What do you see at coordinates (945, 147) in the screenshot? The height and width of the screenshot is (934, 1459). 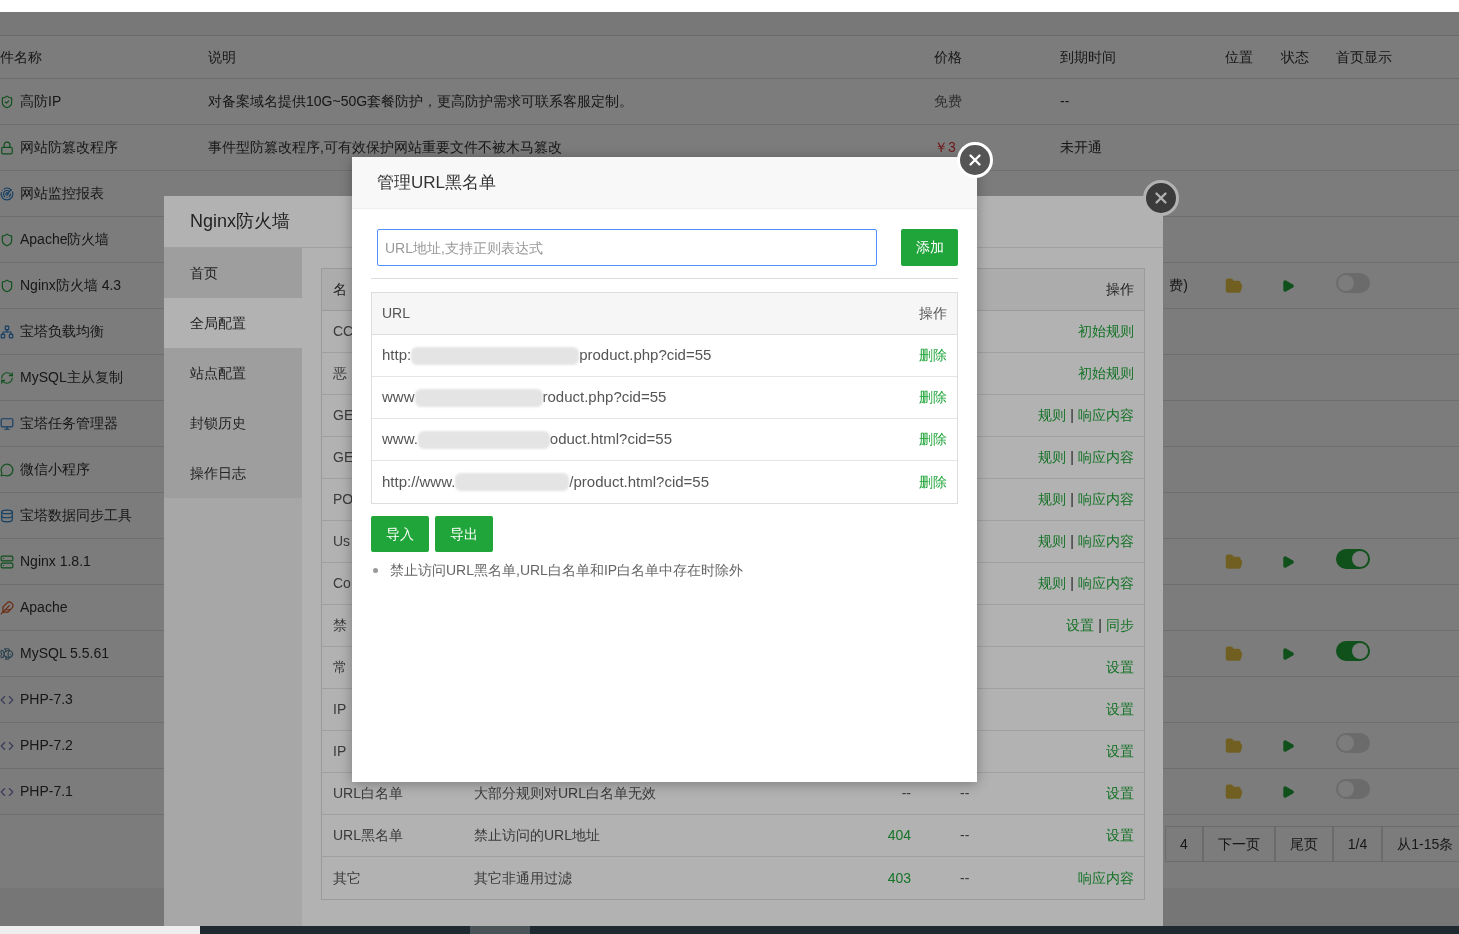 I see `plugin-price: ￥3` at bounding box center [945, 147].